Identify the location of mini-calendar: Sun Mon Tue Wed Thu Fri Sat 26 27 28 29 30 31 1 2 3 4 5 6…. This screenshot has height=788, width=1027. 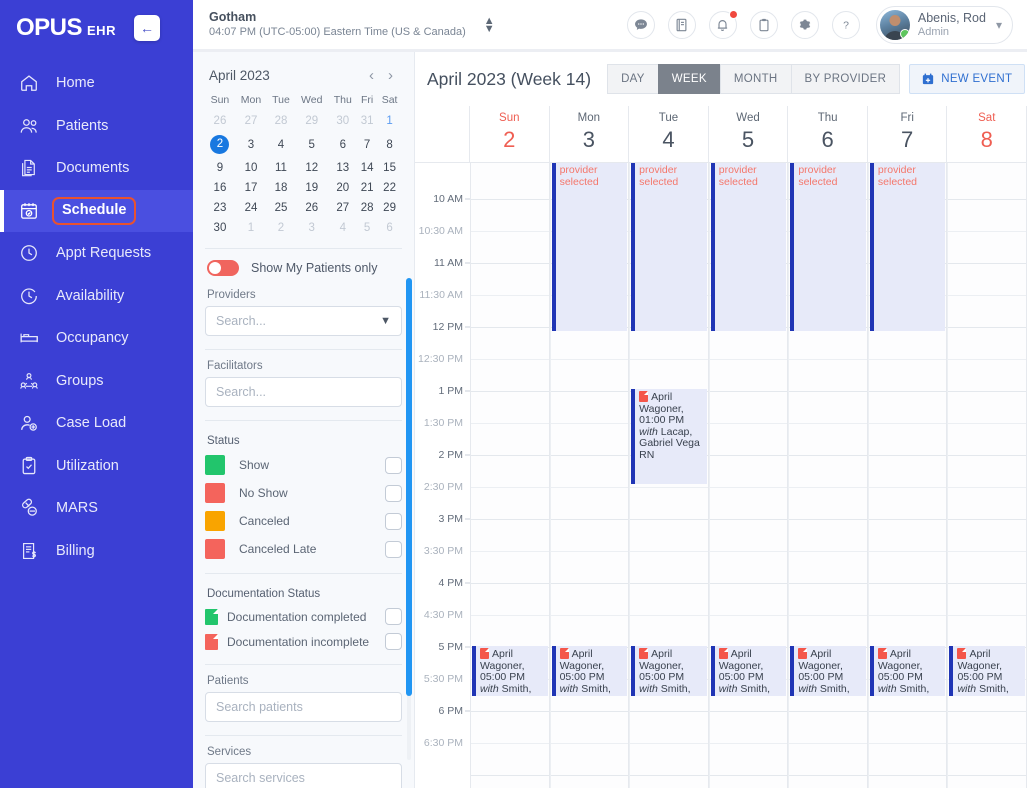
(303, 164).